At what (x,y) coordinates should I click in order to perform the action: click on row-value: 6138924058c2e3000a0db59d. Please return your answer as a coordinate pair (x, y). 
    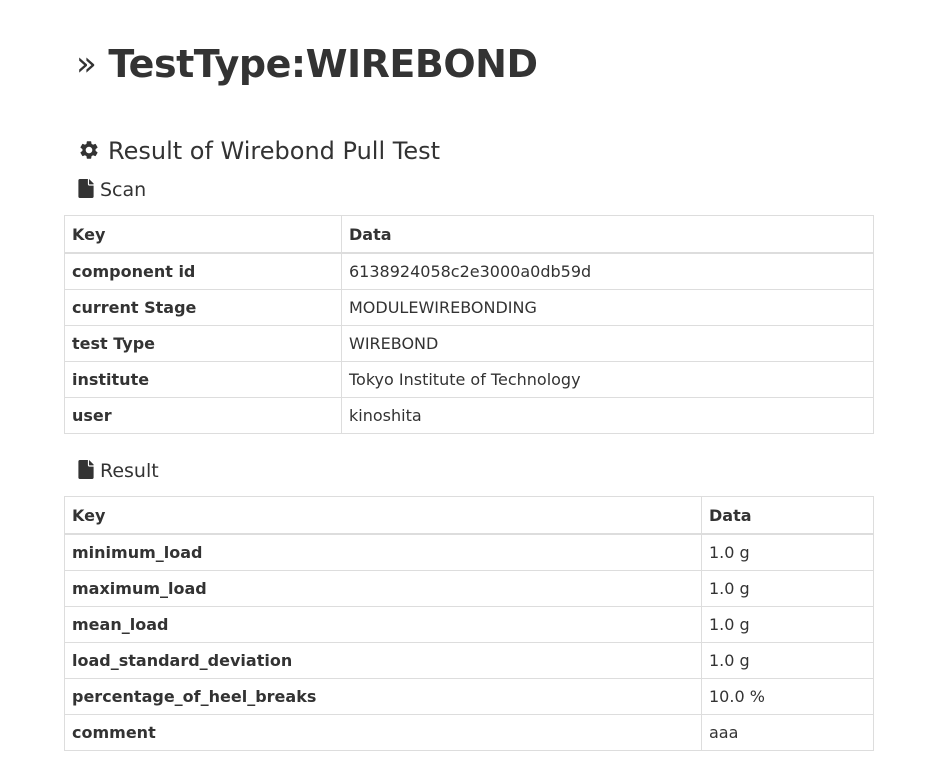
    Looking at the image, I should click on (607, 271).